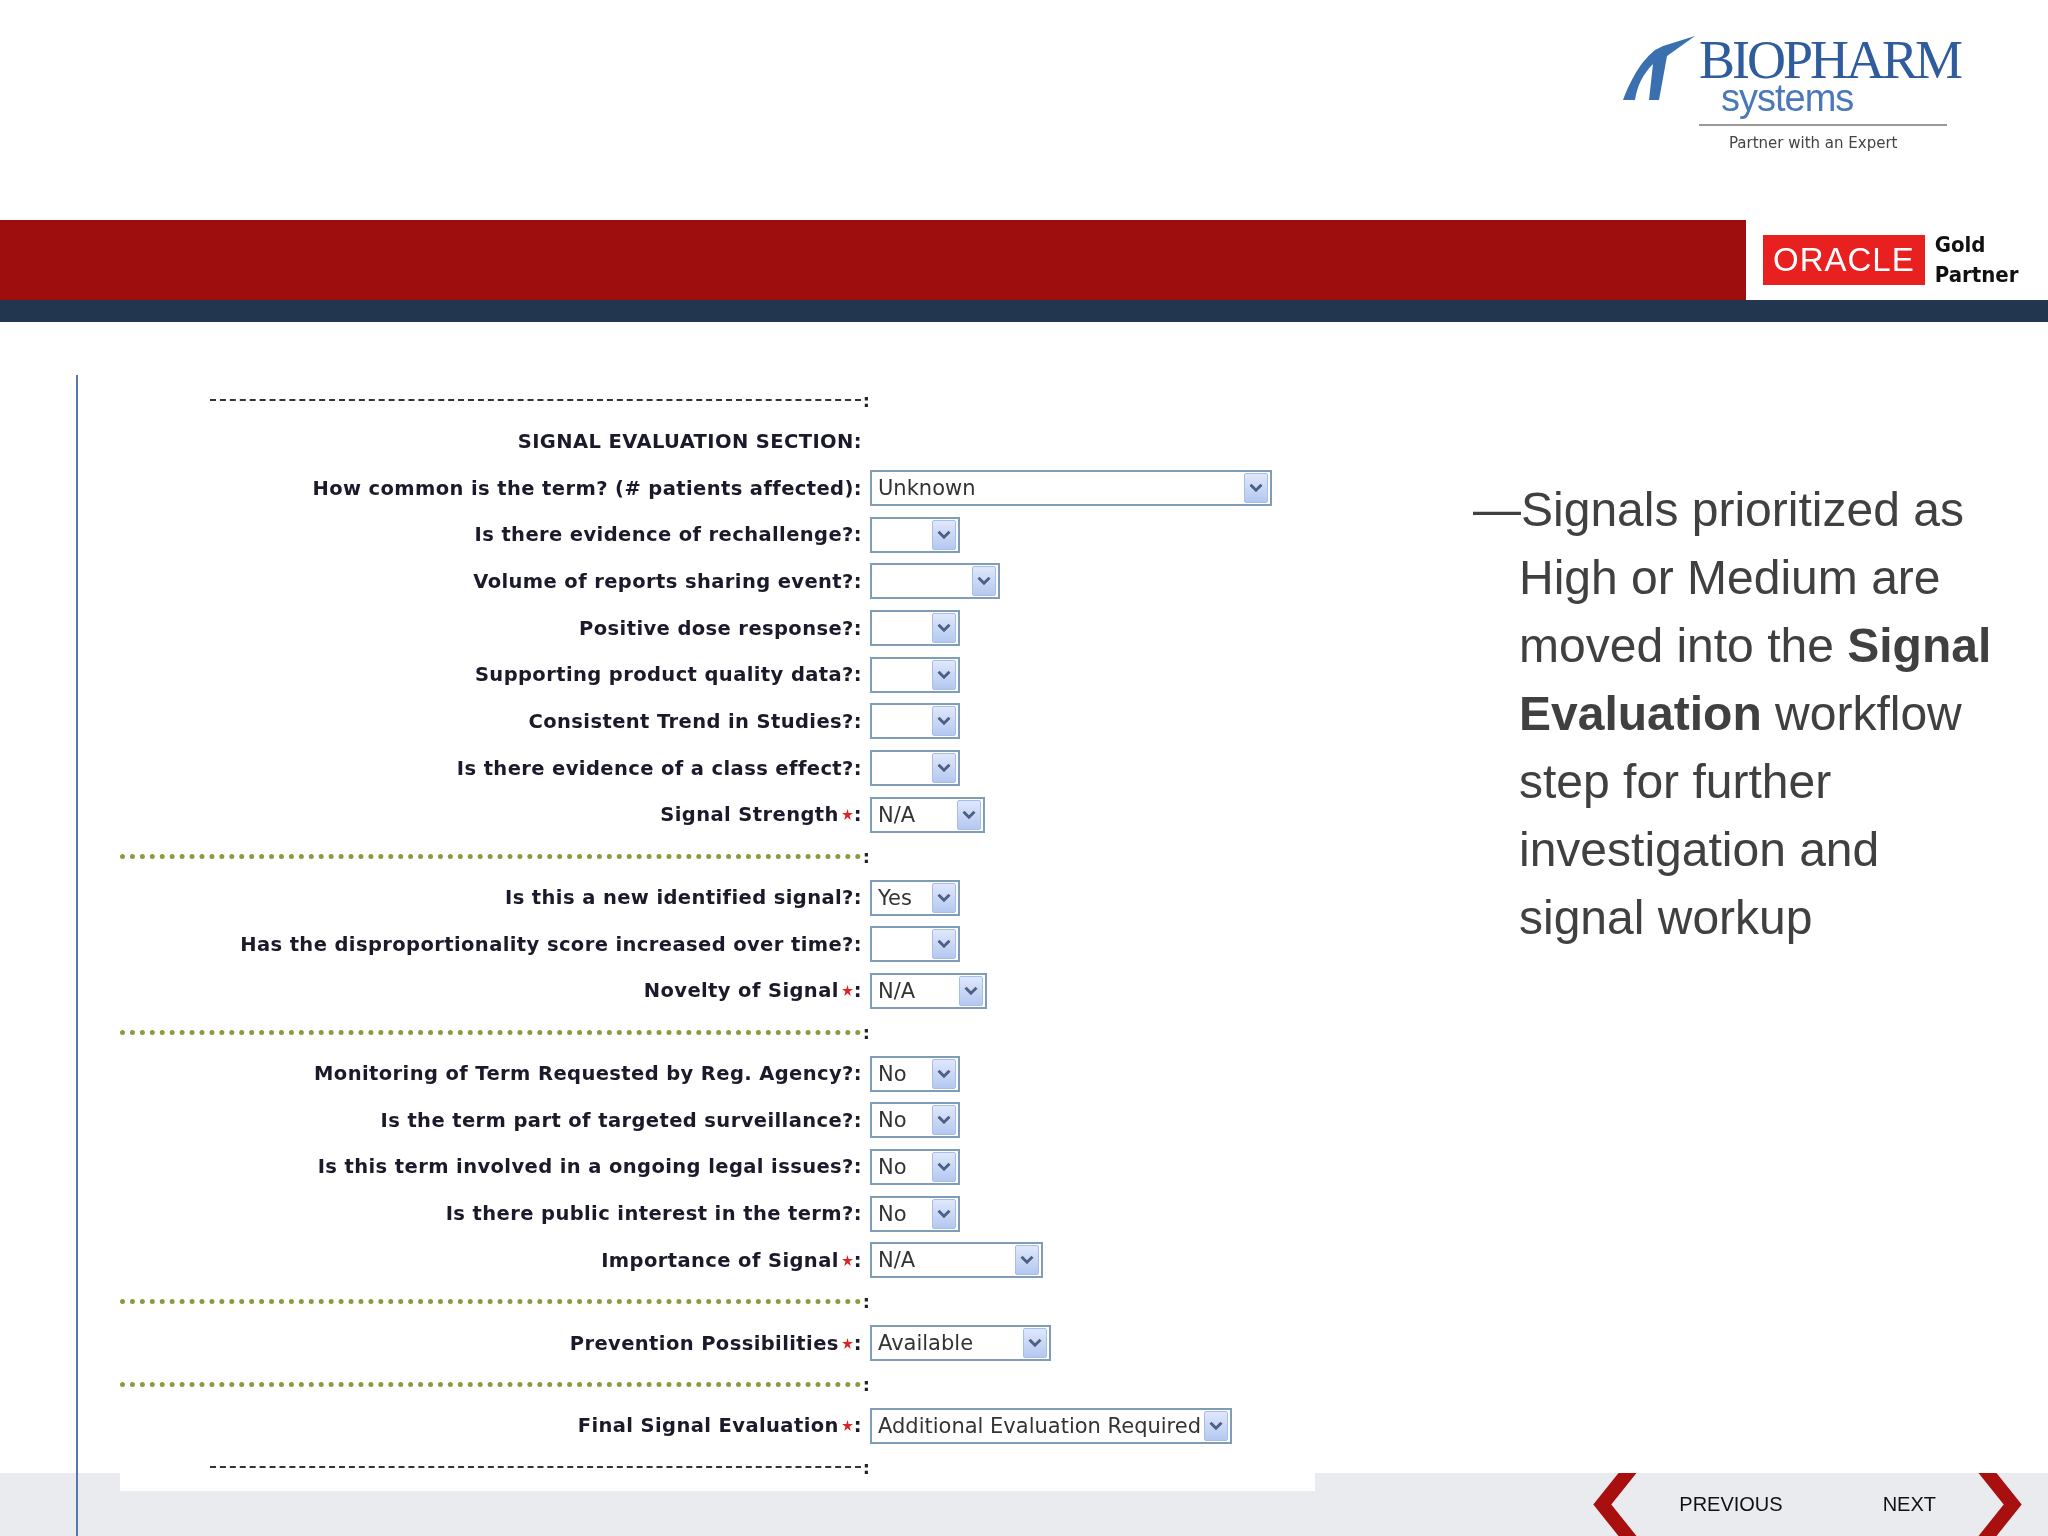  Describe the element at coordinates (664, 675) in the screenshot. I see `field-label: Supporting product quality data?` at that location.